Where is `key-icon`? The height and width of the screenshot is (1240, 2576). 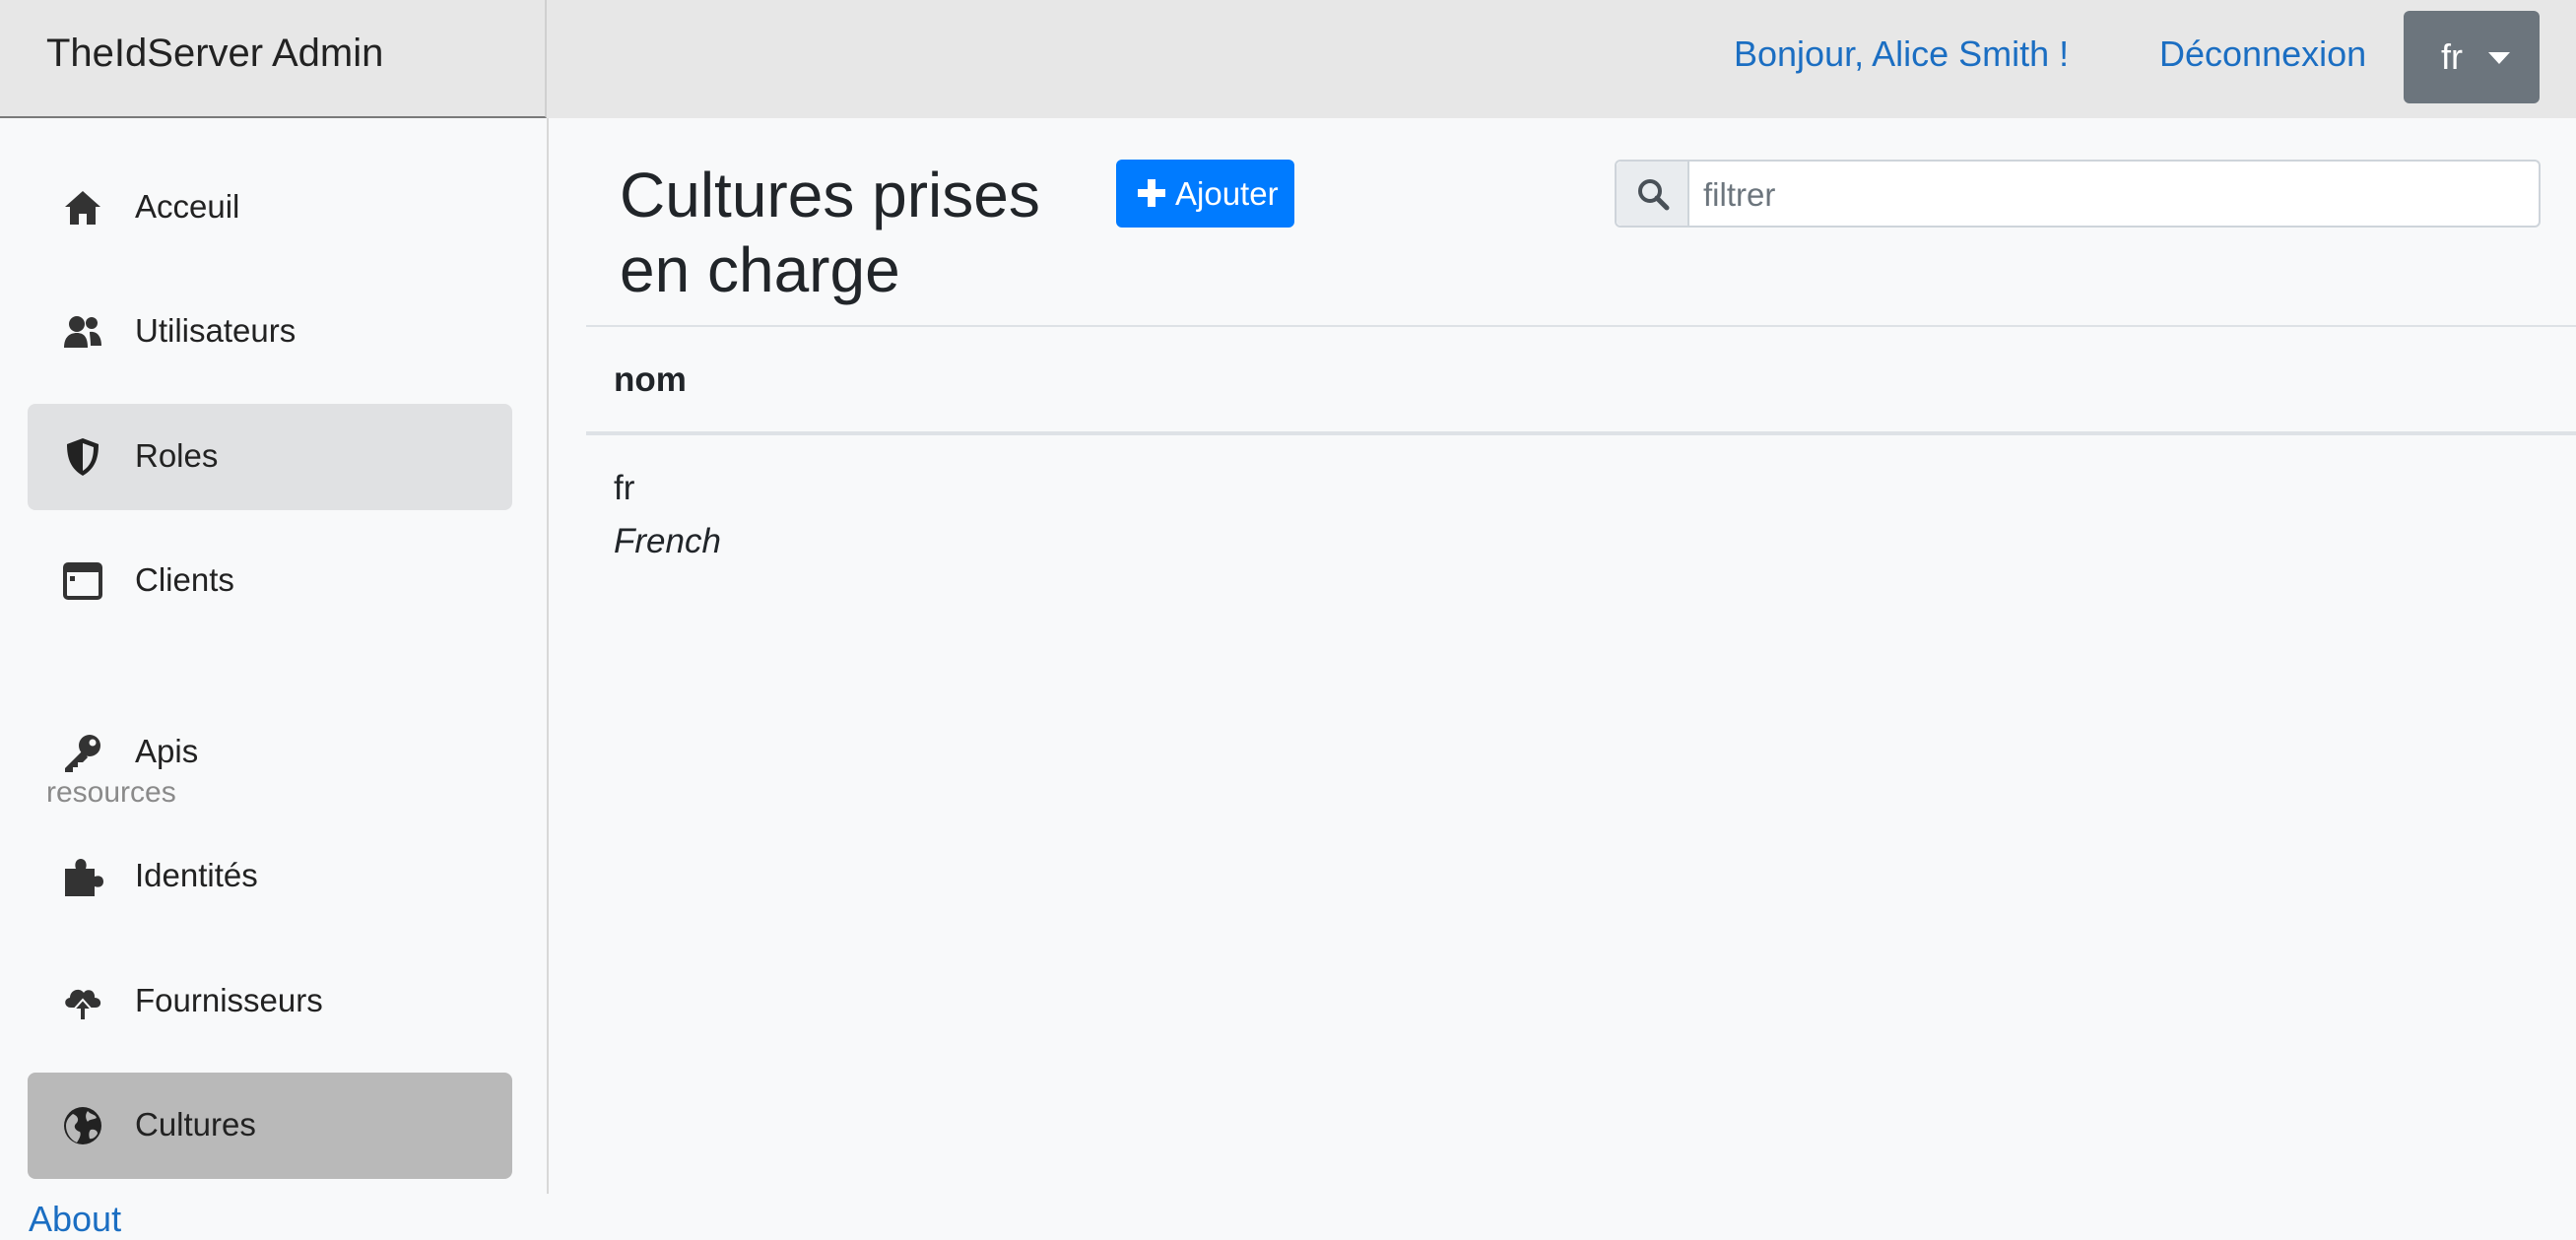
key-icon is located at coordinates (83, 753).